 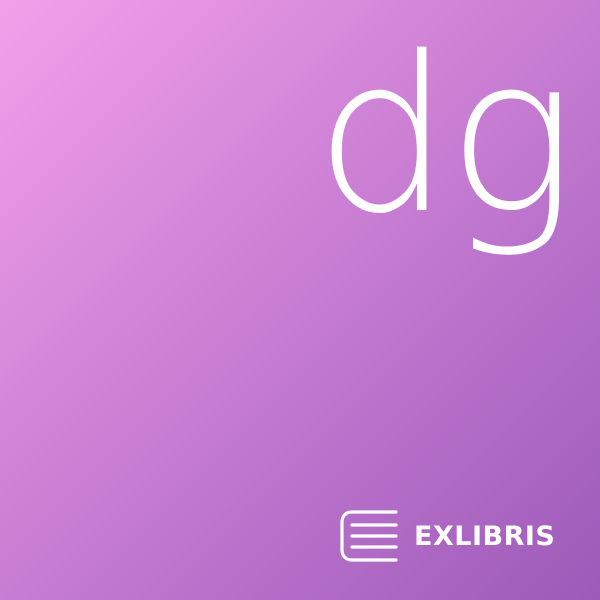 What do you see at coordinates (485, 536) in the screenshot?
I see `brand-name: EXLIBRIS` at bounding box center [485, 536].